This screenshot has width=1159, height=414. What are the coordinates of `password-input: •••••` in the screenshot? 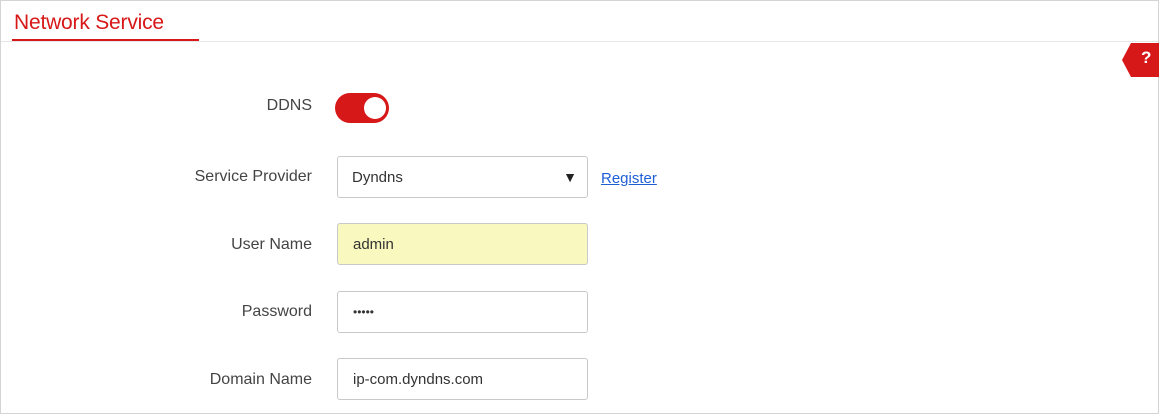 It's located at (462, 312).